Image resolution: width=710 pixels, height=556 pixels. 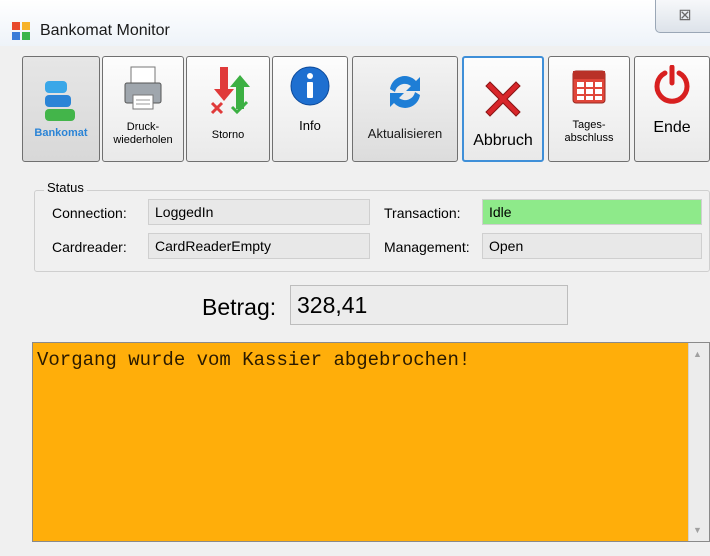 What do you see at coordinates (503, 99) in the screenshot?
I see `cancel-x-icon` at bounding box center [503, 99].